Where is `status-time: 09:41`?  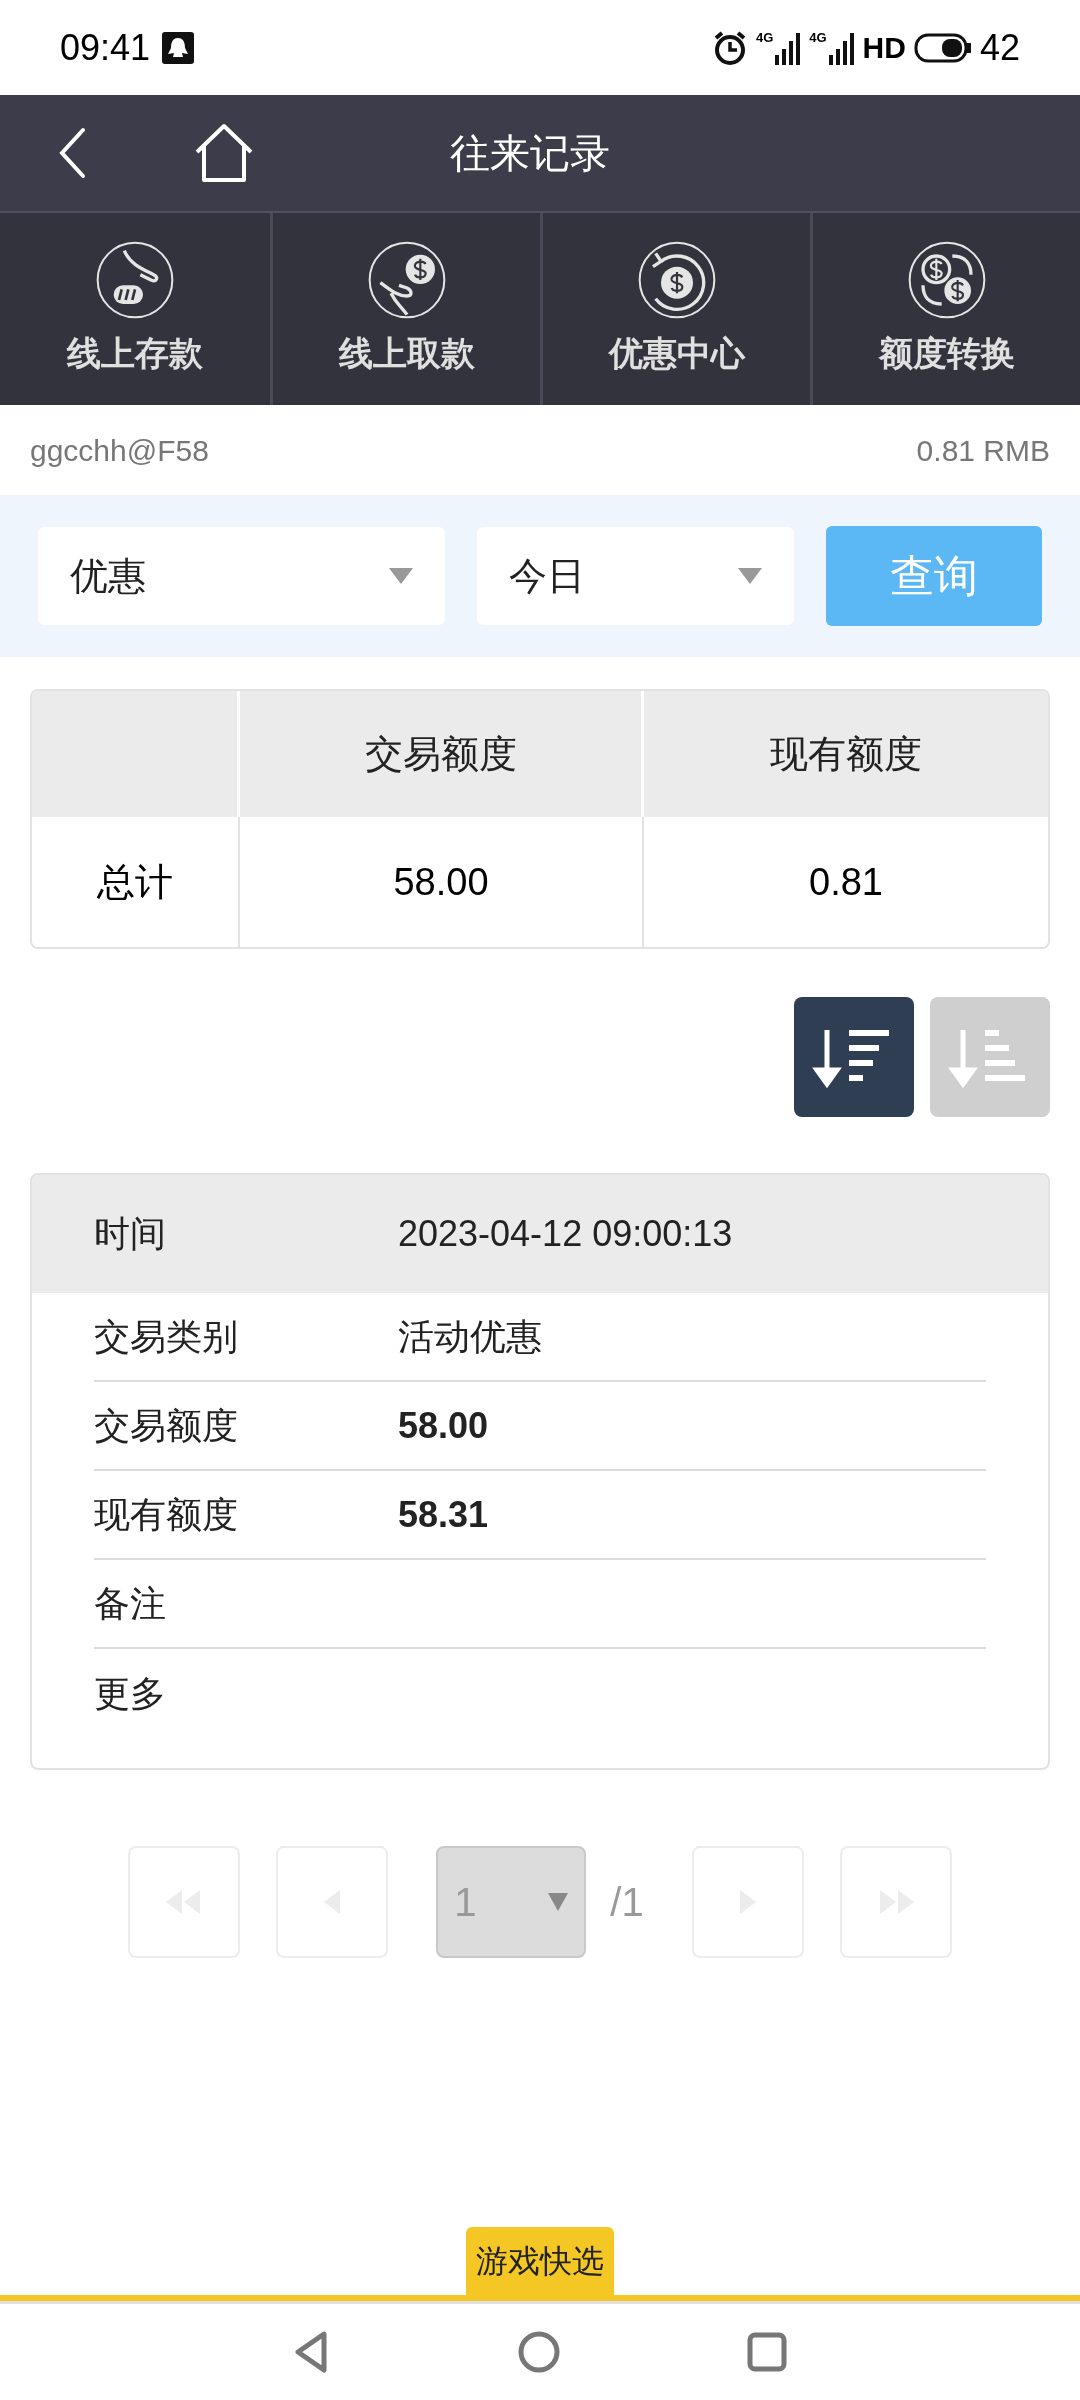
status-time: 09:41 is located at coordinates (105, 47).